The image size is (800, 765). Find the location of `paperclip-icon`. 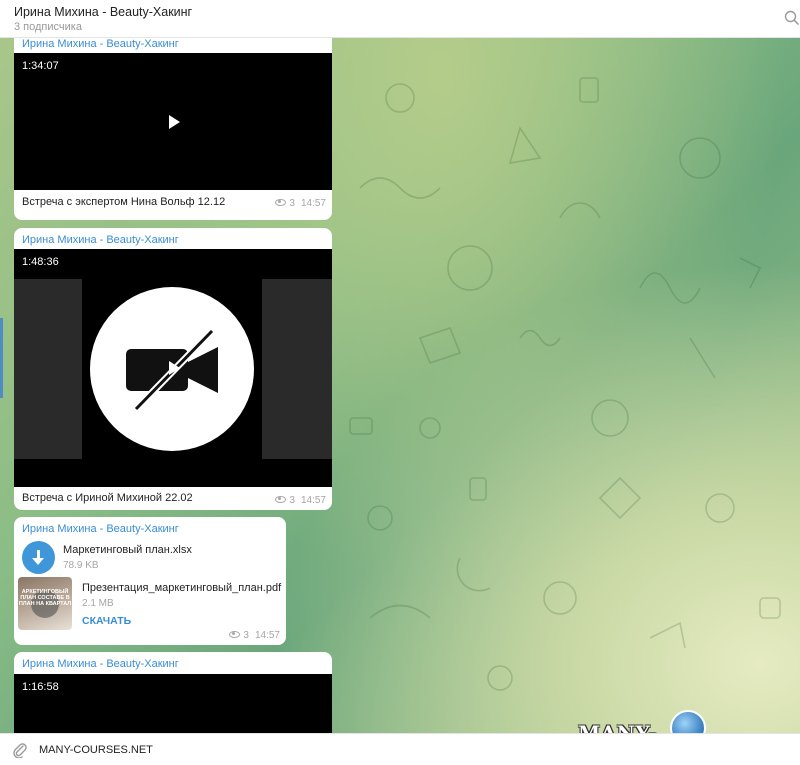

paperclip-icon is located at coordinates (20, 750).